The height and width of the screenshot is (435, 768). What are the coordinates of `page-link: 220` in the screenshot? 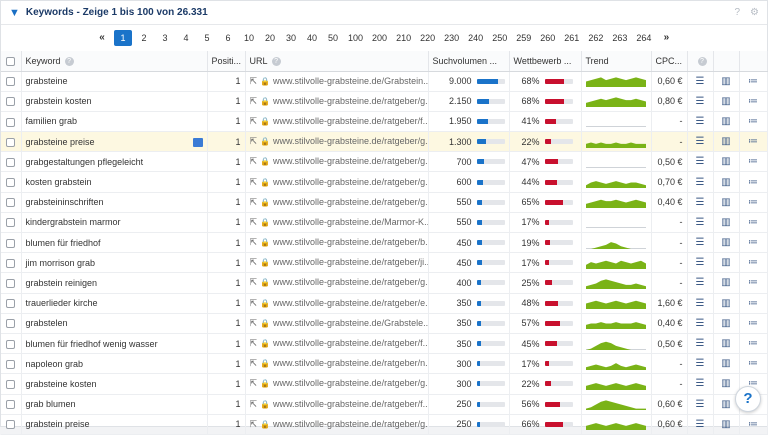 It's located at (427, 38).